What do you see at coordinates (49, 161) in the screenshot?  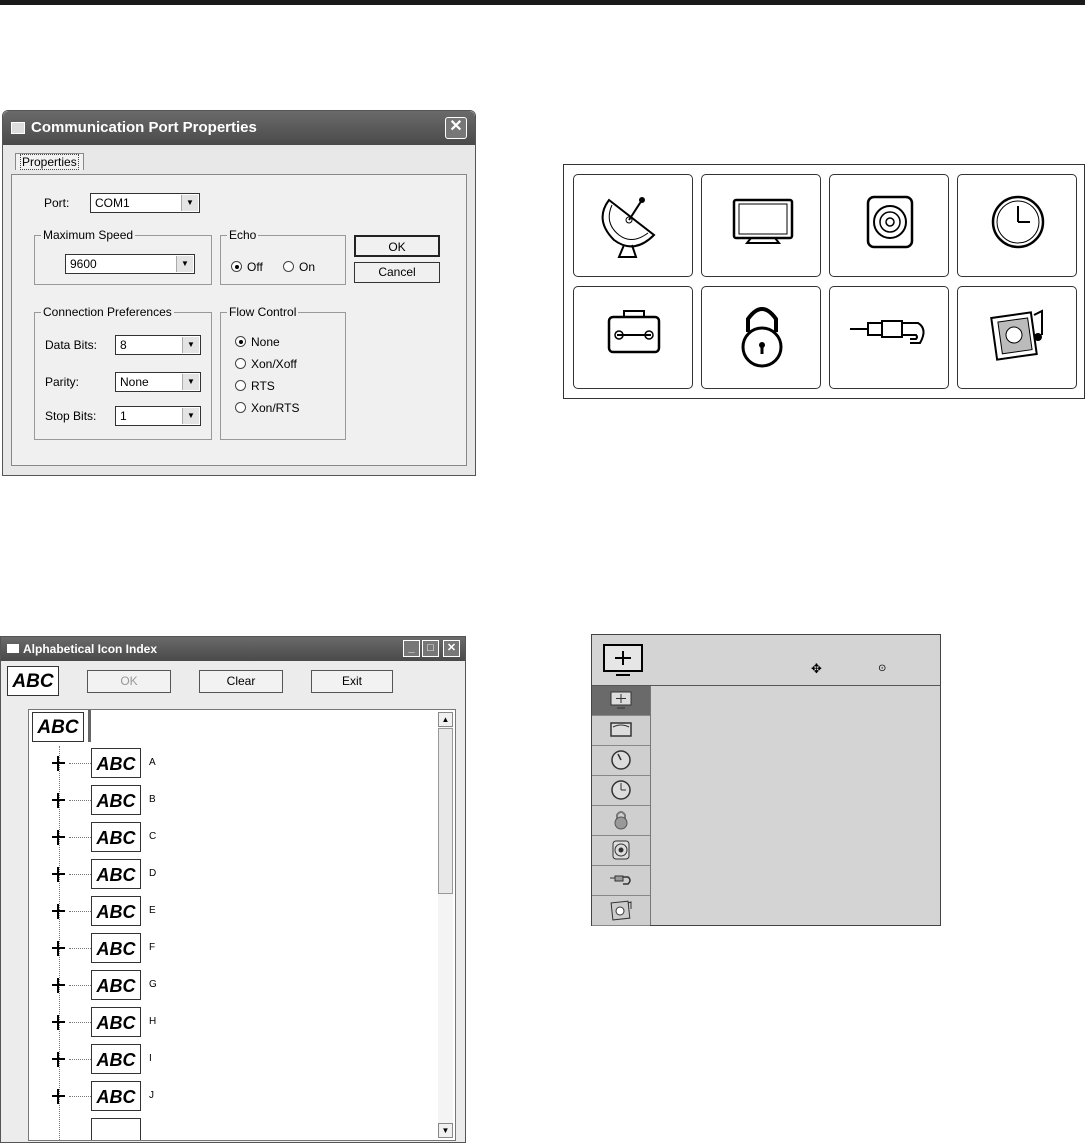 I see `tab-properties: Properties` at bounding box center [49, 161].